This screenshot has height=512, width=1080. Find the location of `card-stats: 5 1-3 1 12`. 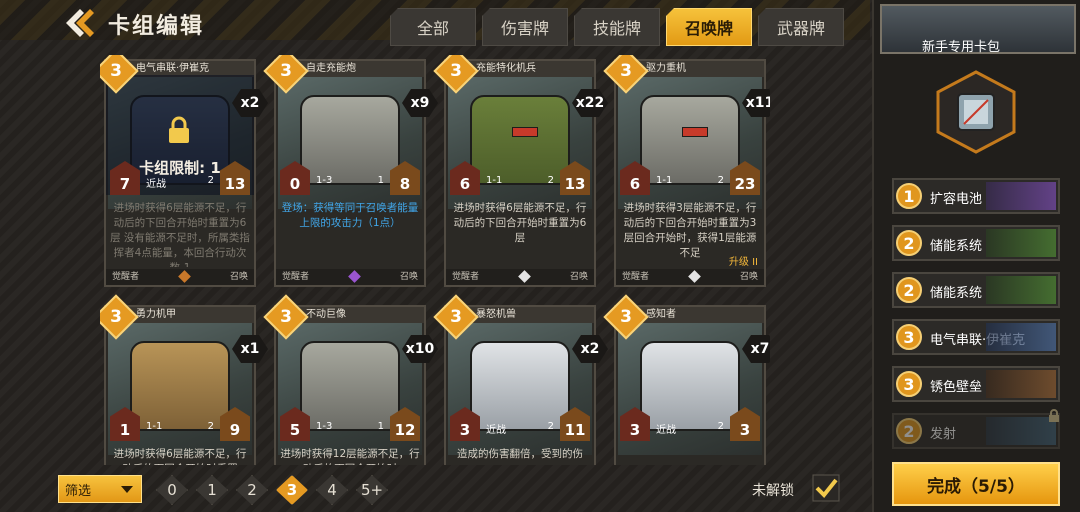

card-stats: 5 1-3 1 12 is located at coordinates (350, 425).